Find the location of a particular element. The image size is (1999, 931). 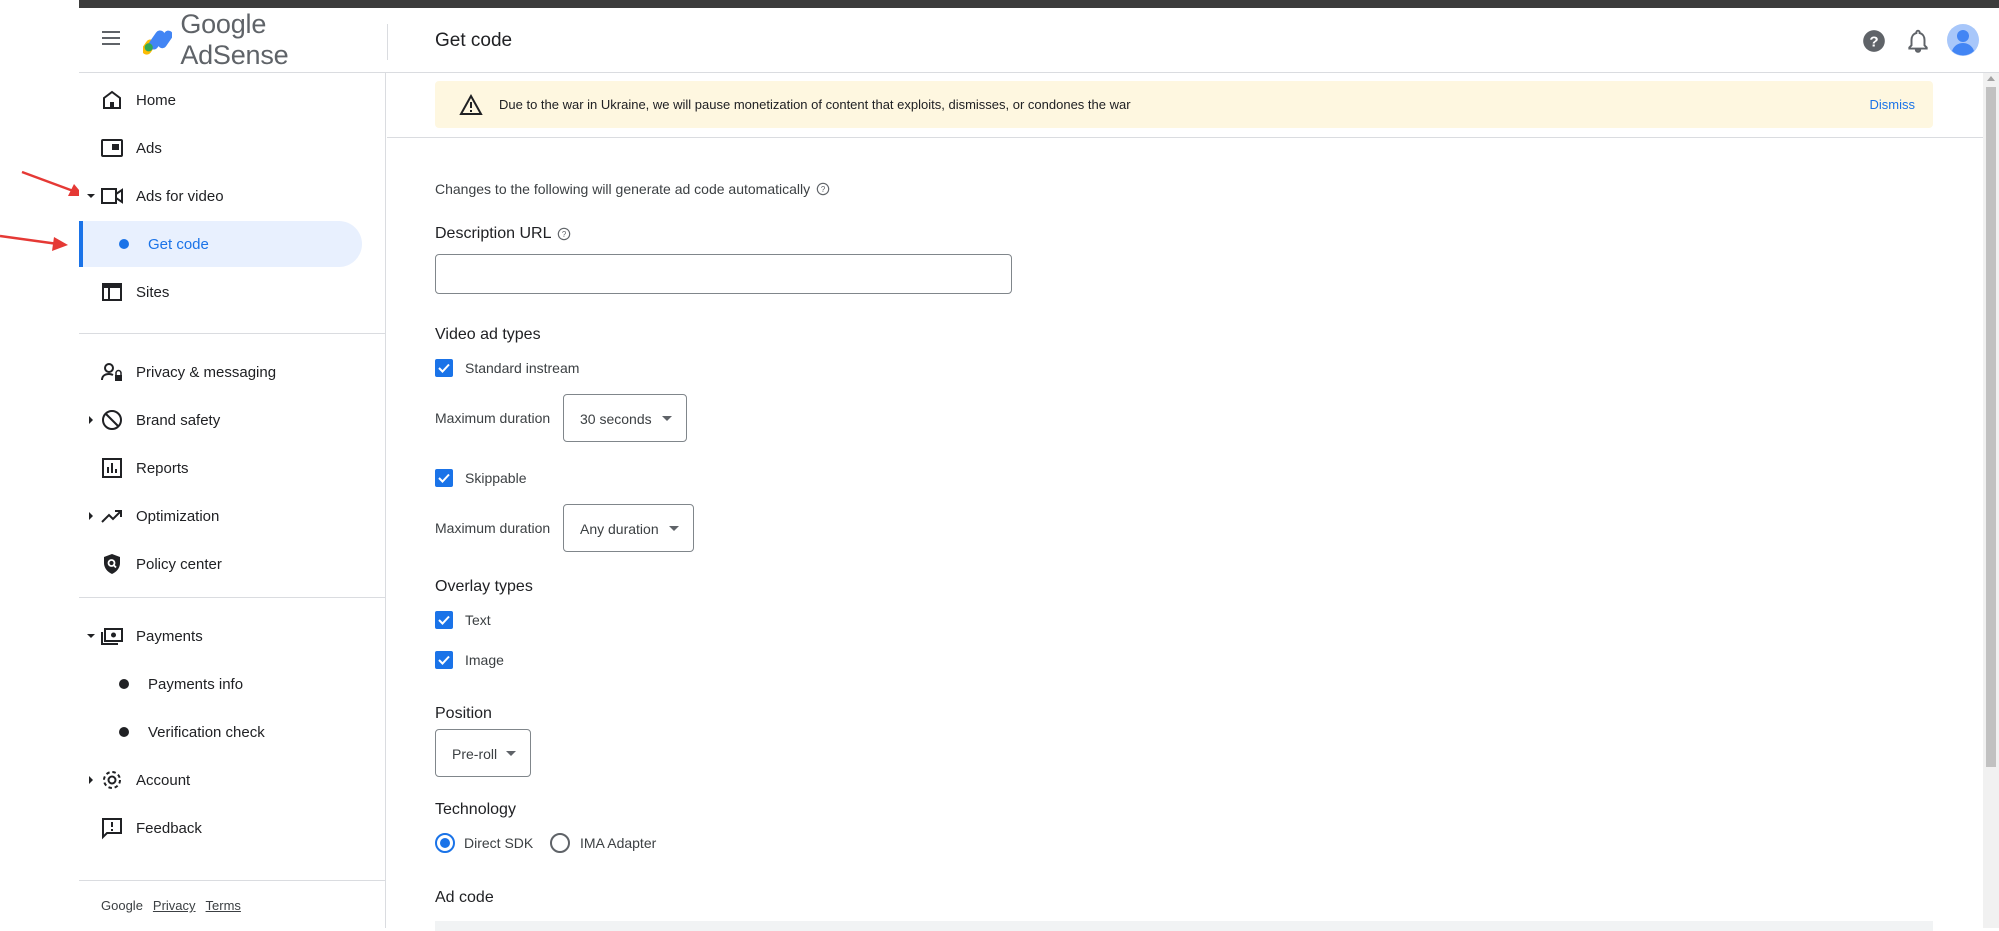

standard-instream-checkbox is located at coordinates (444, 368).